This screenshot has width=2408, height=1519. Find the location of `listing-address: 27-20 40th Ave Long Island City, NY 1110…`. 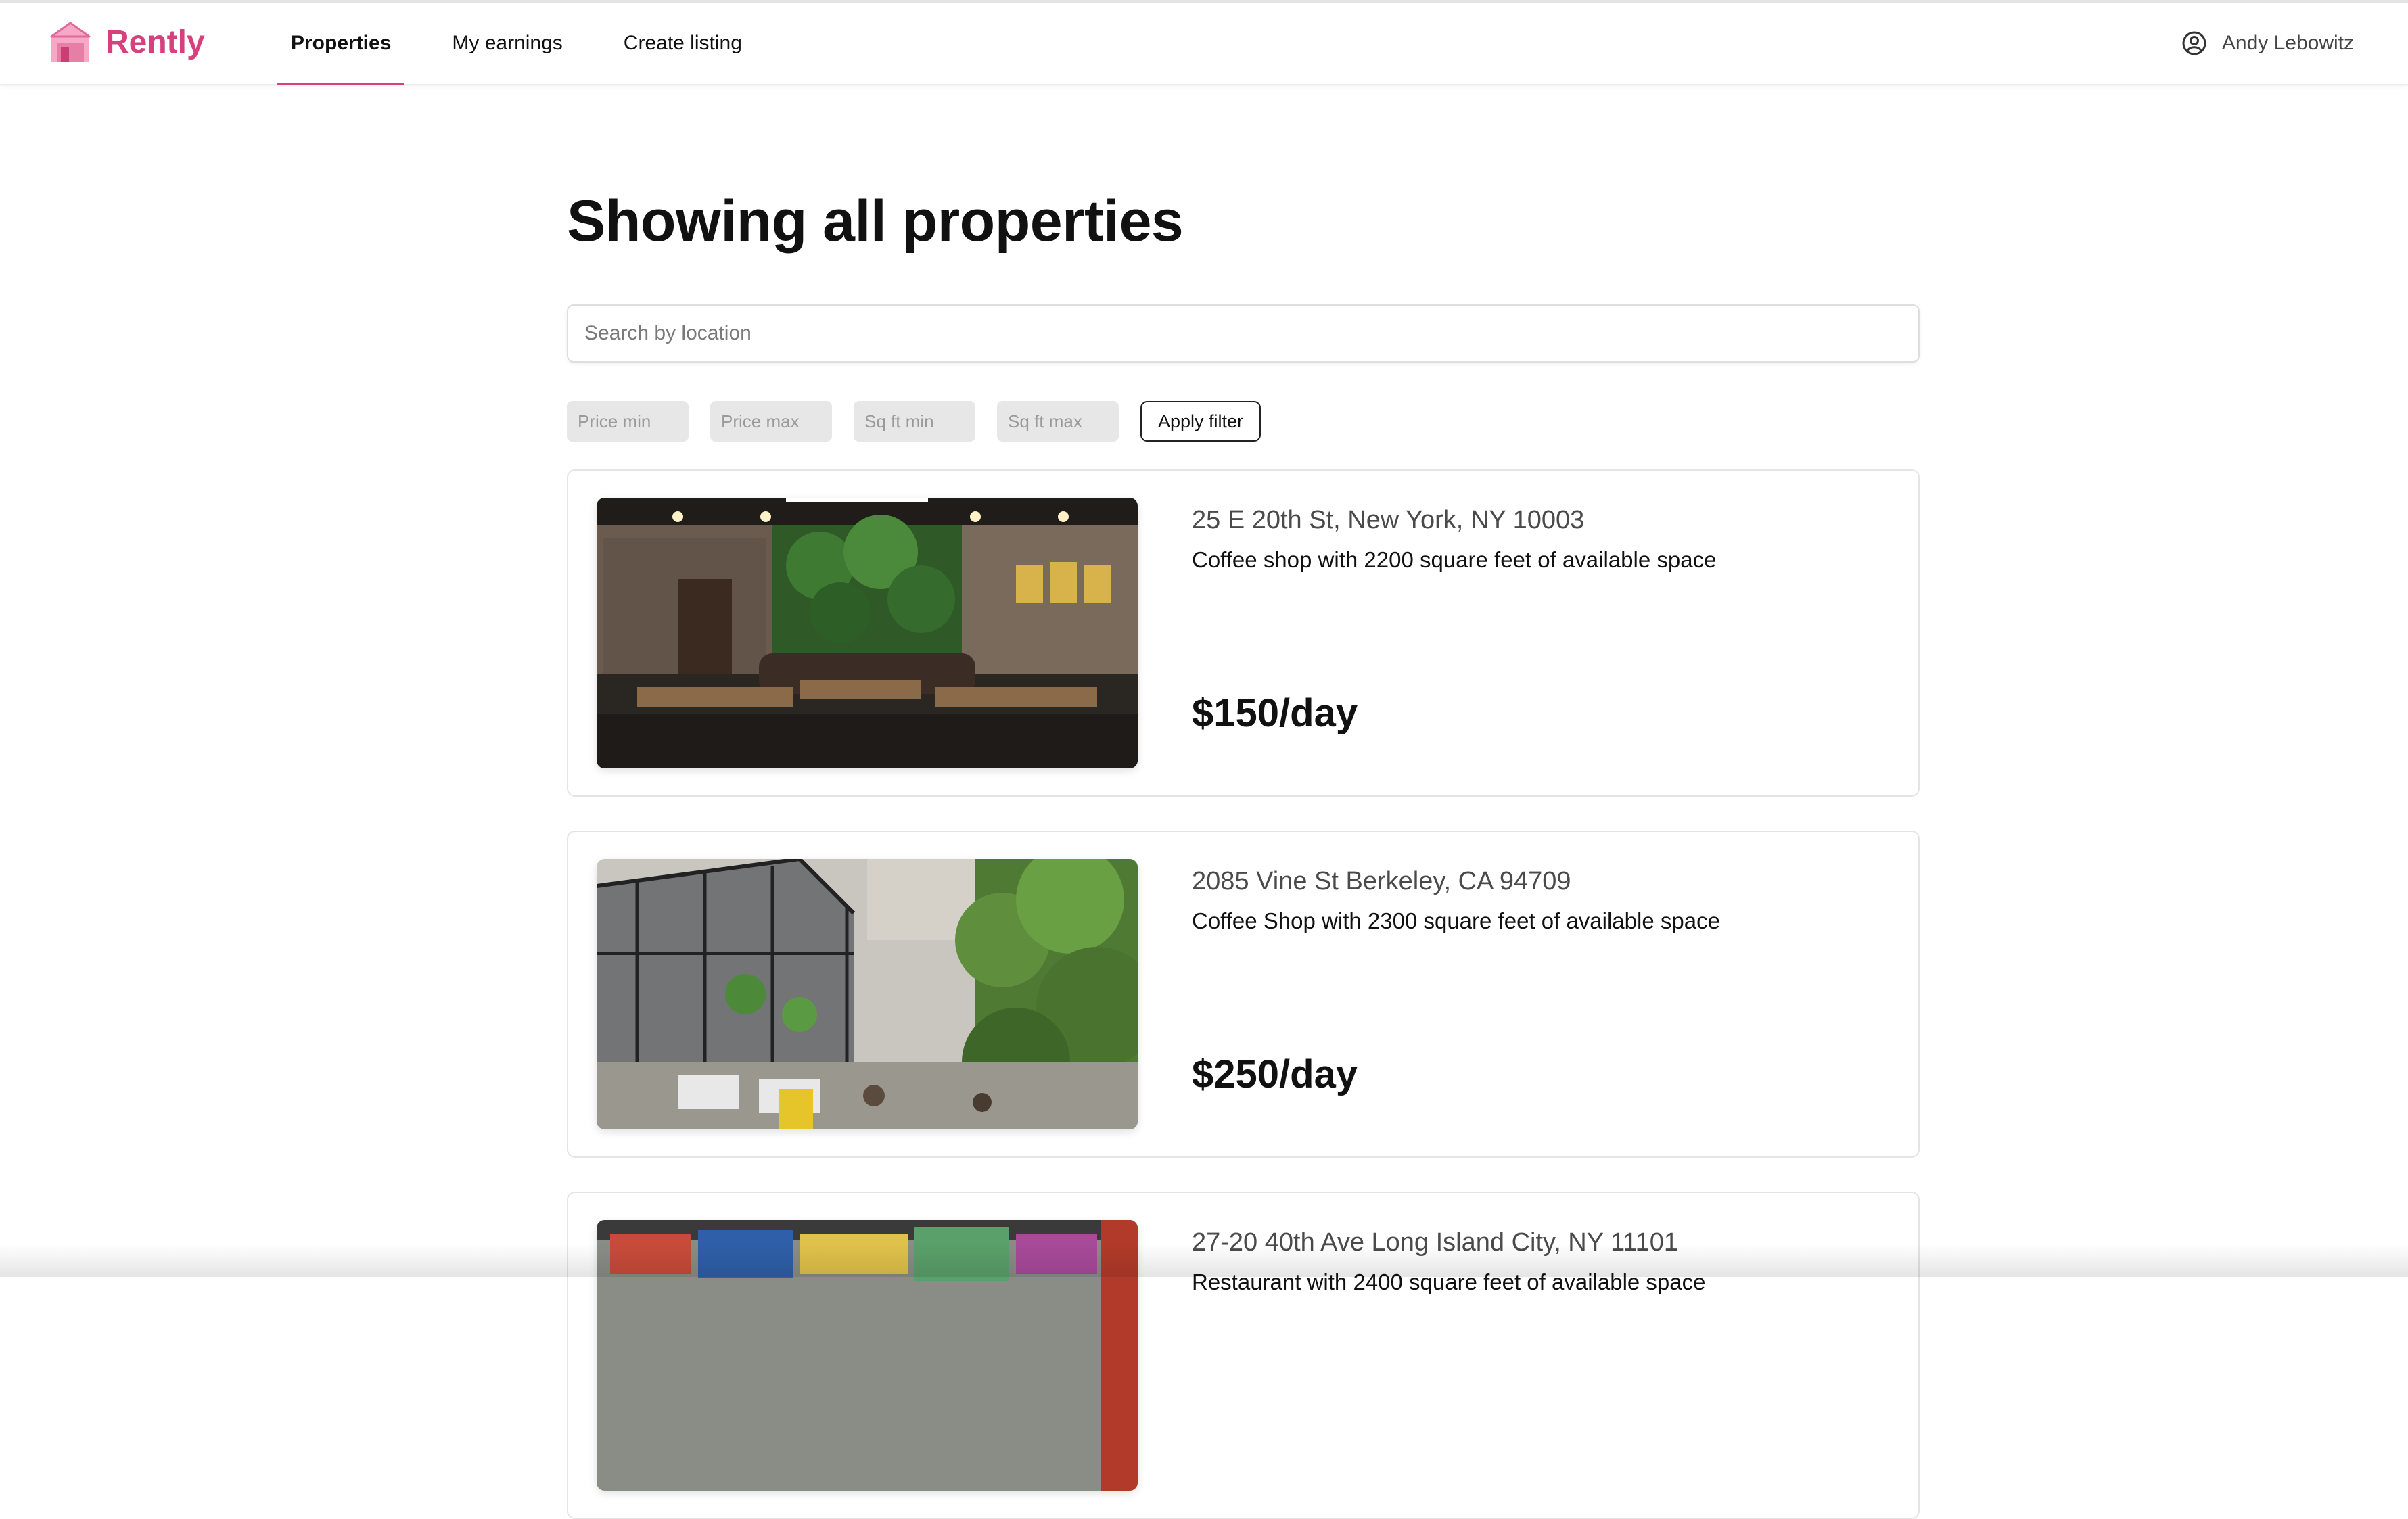

listing-address: 27-20 40th Ave Long Island City, NY 1110… is located at coordinates (1435, 1243).